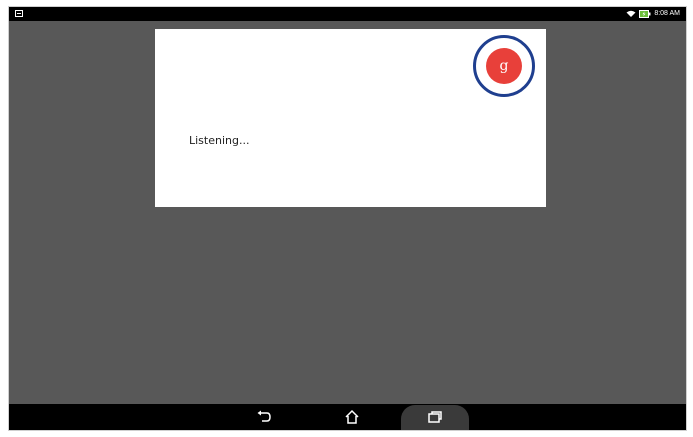 The image size is (693, 437). I want to click on home-icon, so click(352, 416).